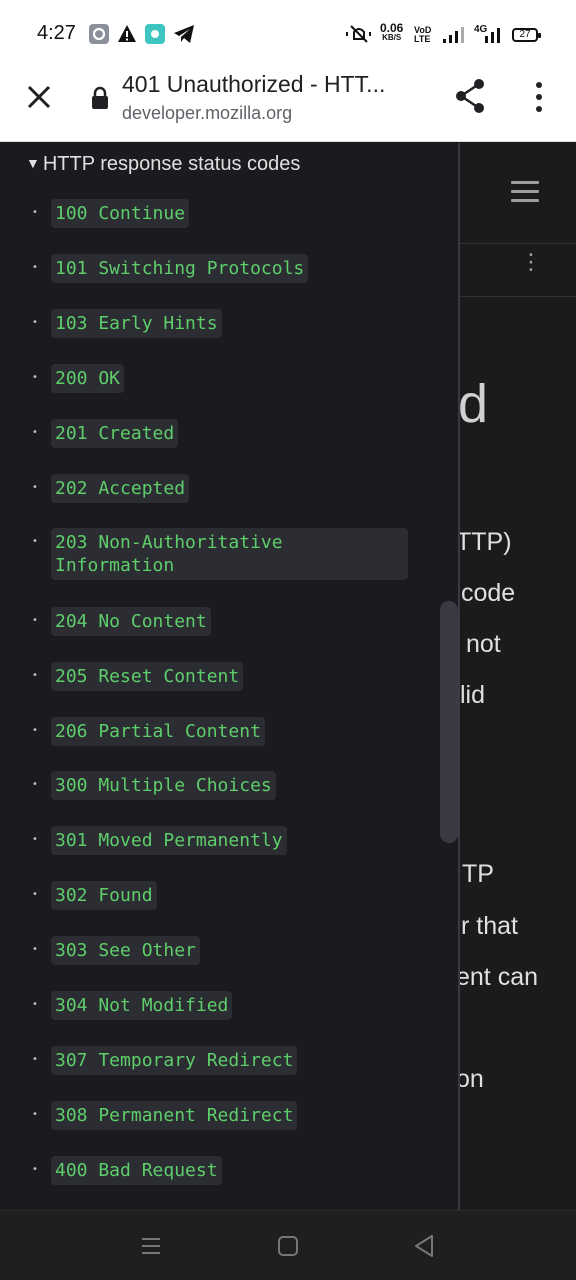 This screenshot has height=1280, width=576. Describe the element at coordinates (99, 34) in the screenshot. I see `settings-app-icon` at that location.